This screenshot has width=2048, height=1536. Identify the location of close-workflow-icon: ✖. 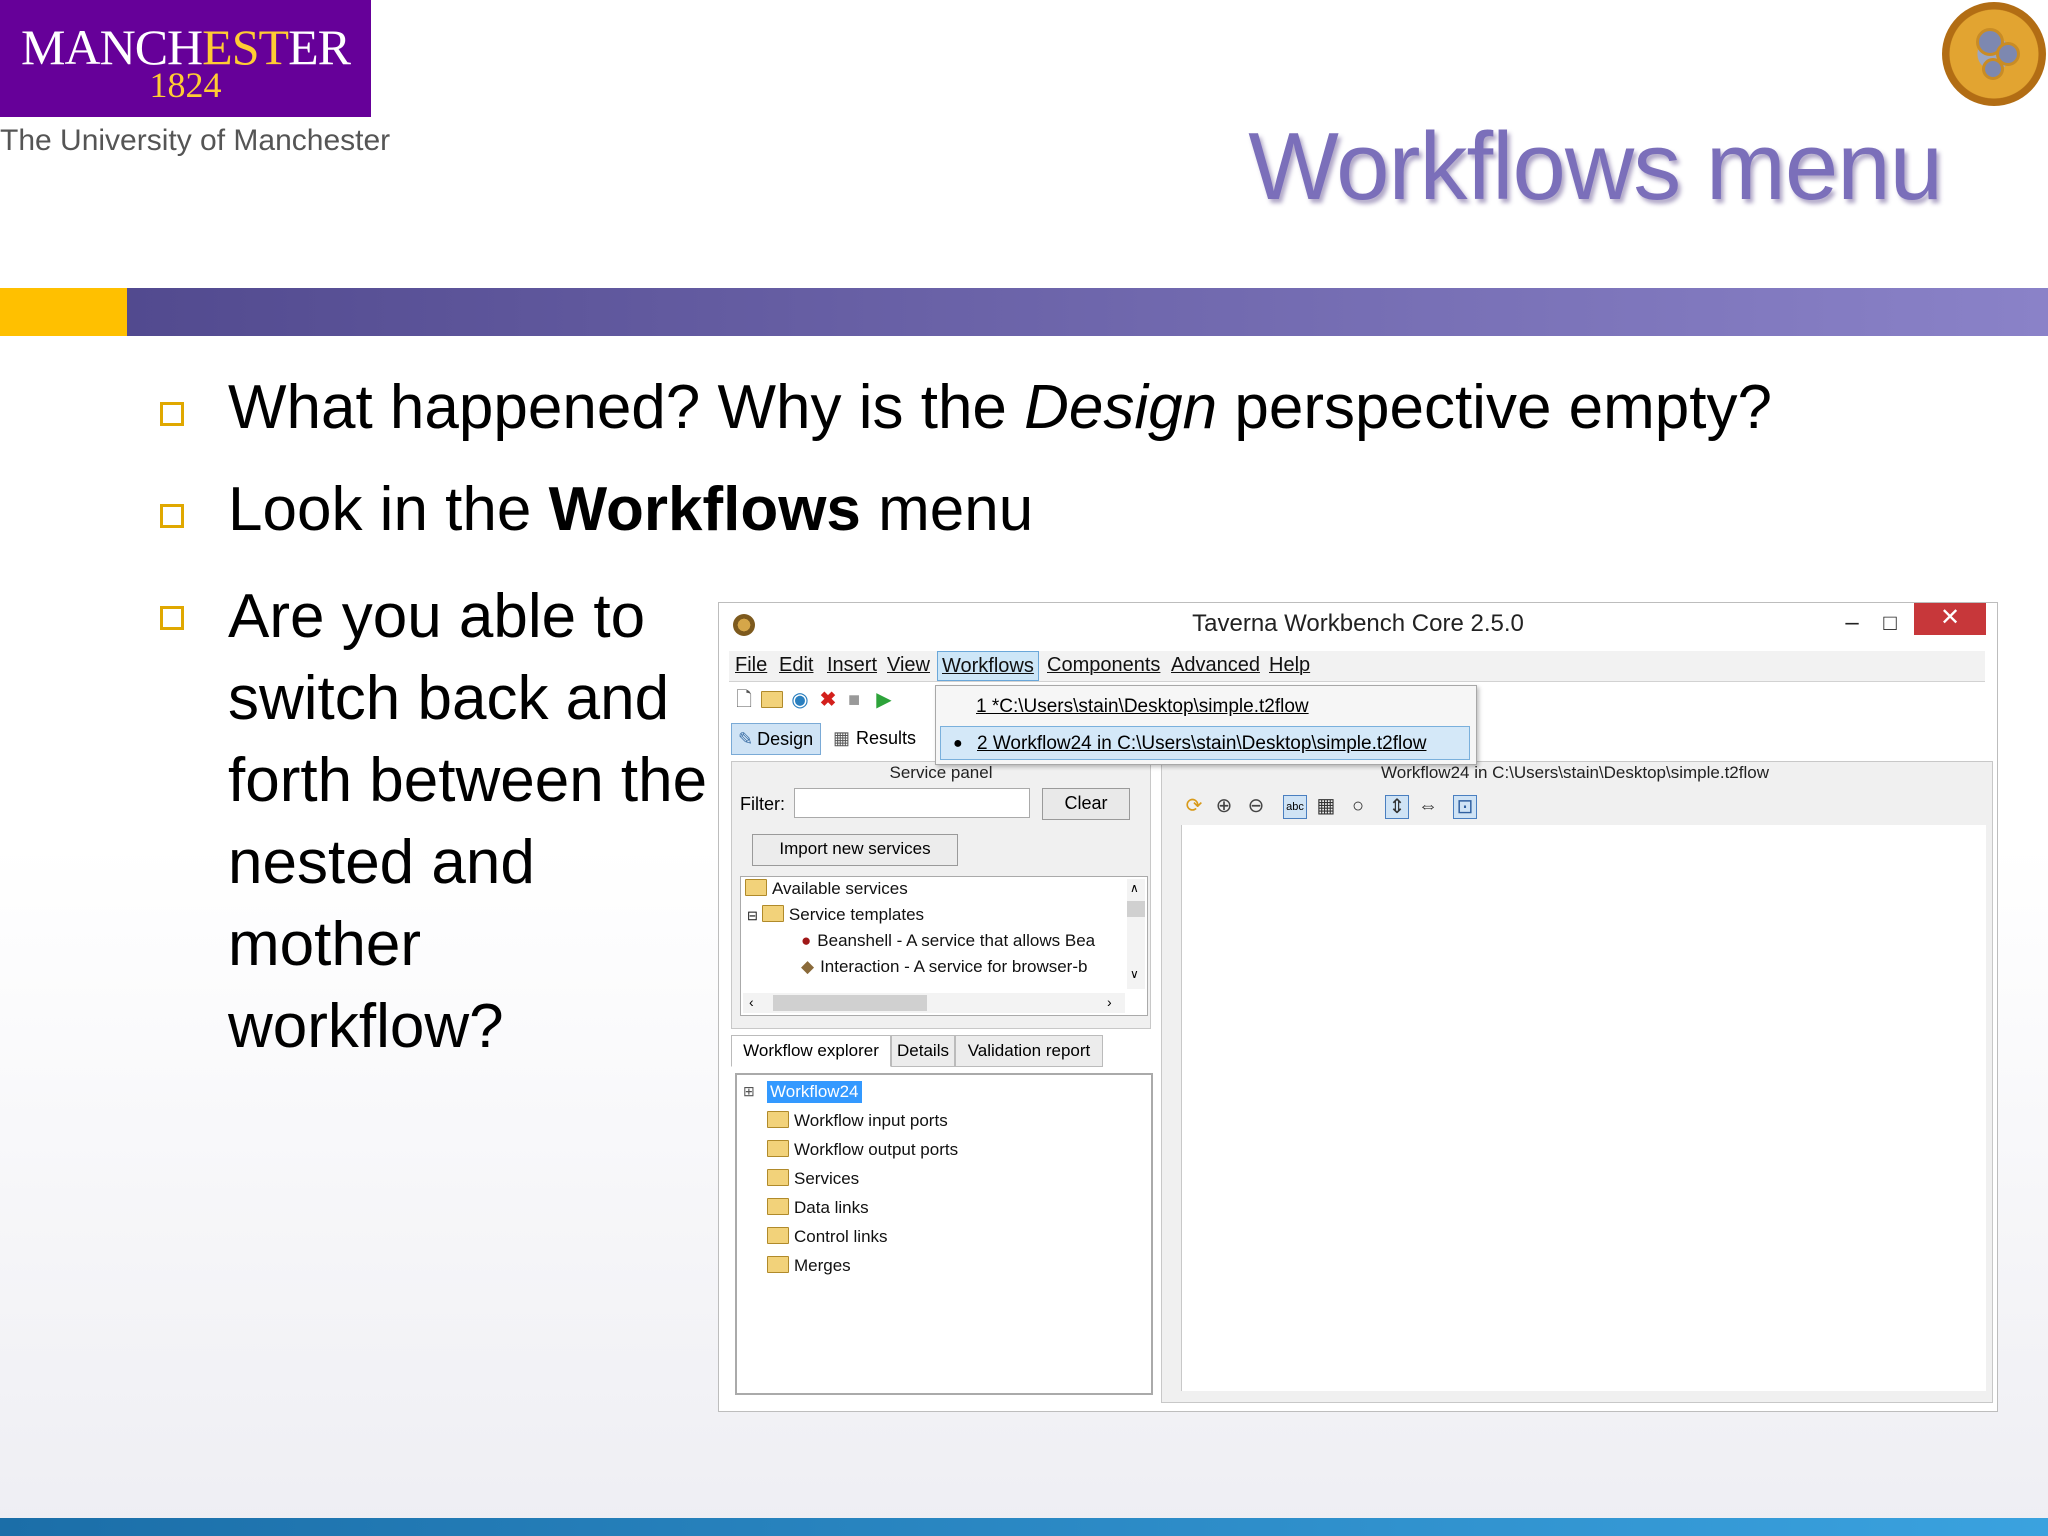
(828, 700).